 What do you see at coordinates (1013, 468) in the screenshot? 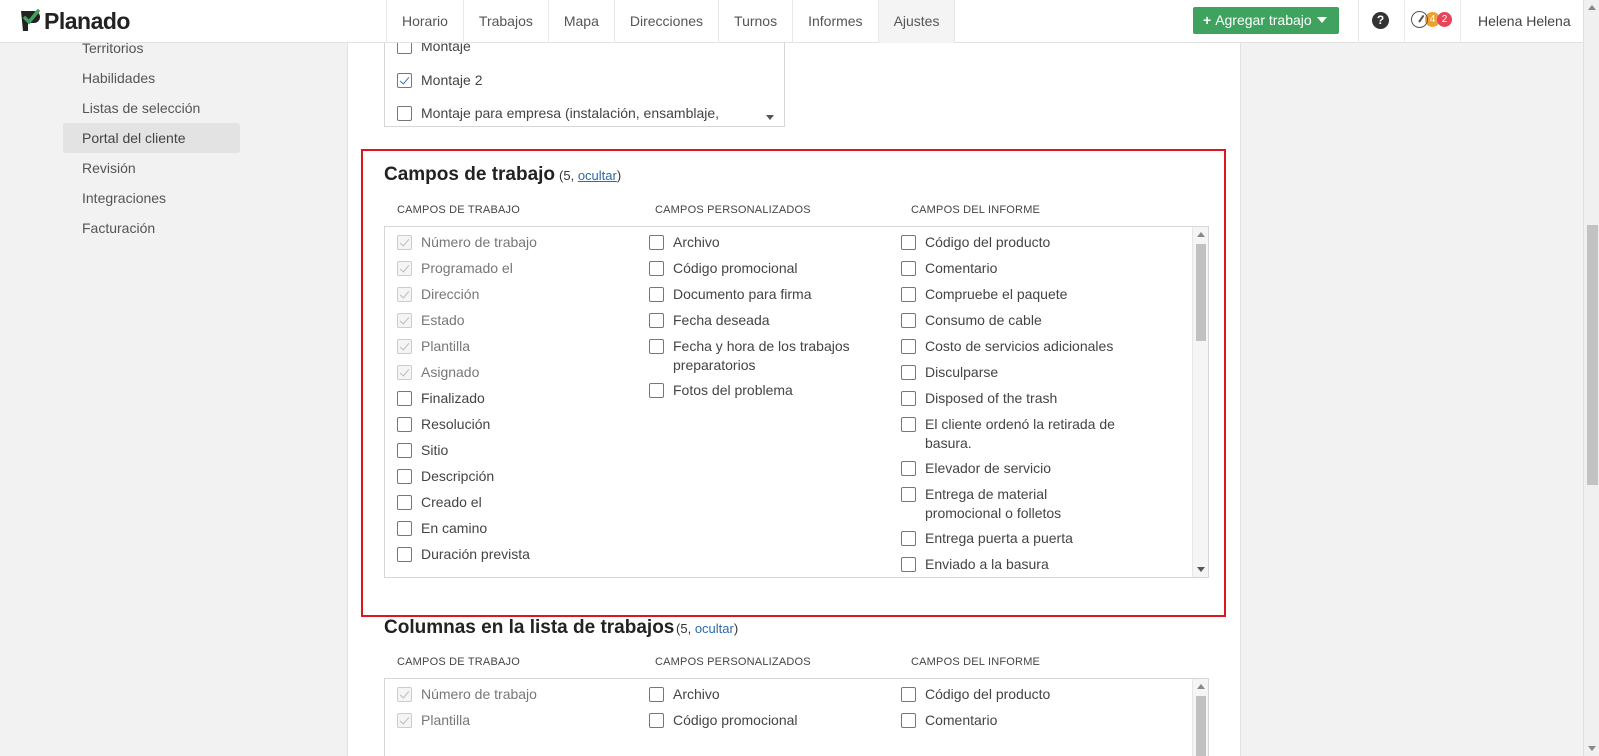
I see `field-option: Elevador de servicio` at bounding box center [1013, 468].